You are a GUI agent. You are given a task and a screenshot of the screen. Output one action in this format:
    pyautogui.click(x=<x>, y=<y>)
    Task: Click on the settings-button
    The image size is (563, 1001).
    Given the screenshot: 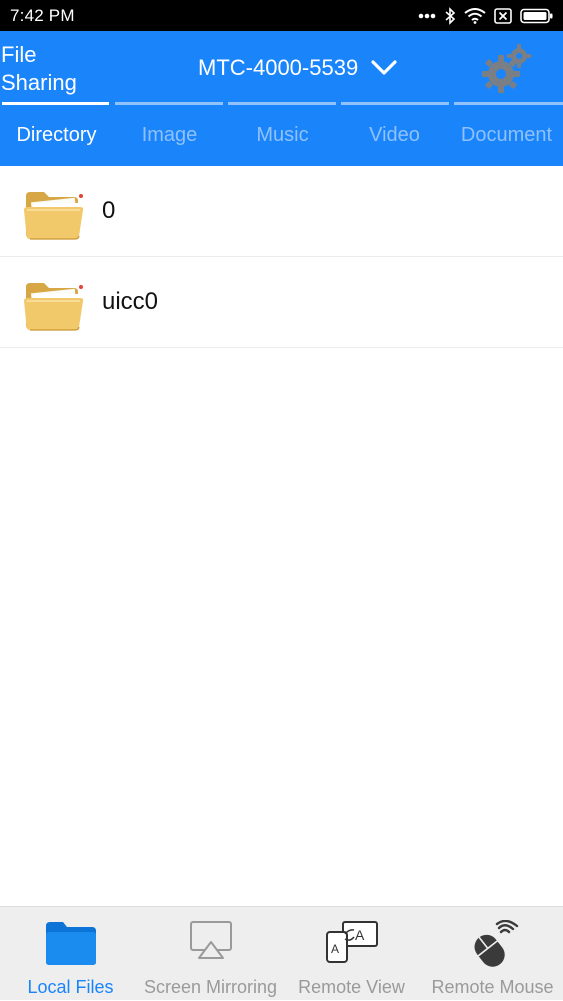 What is the action you would take?
    pyautogui.click(x=507, y=69)
    